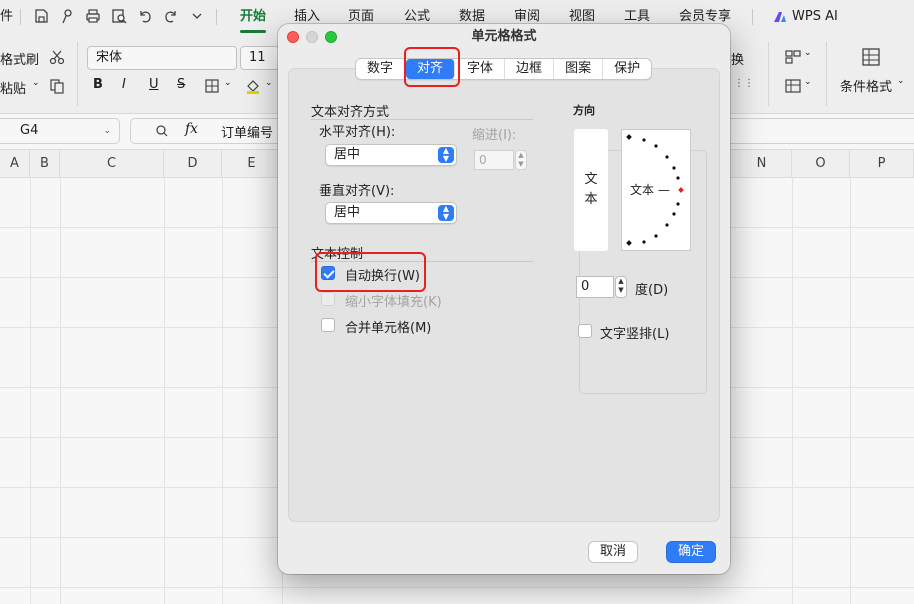  What do you see at coordinates (634, 332) in the screenshot?
I see `vertical-layout-label: 文字竖排(L)` at bounding box center [634, 332].